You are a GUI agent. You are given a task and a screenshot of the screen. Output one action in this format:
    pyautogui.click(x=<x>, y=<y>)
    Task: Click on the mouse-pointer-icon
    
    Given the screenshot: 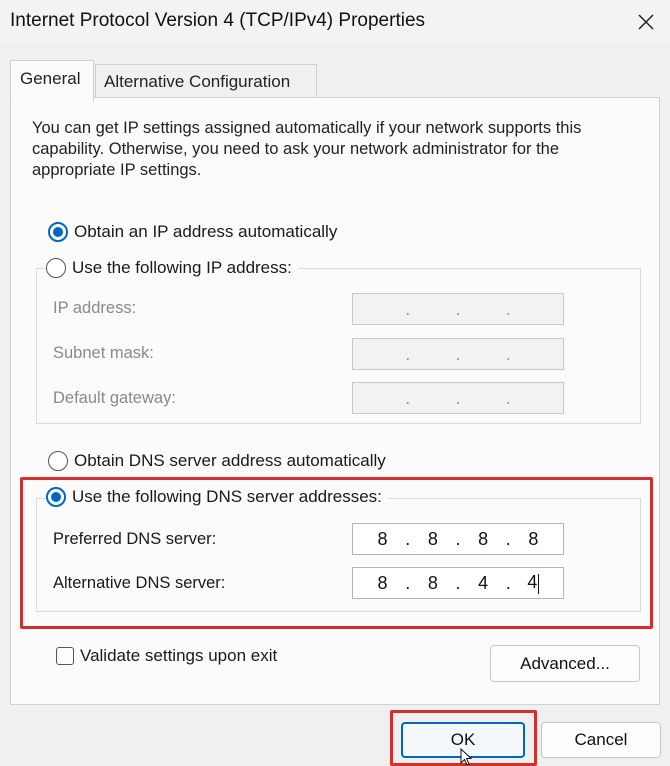 What is the action you would take?
    pyautogui.click(x=466, y=757)
    